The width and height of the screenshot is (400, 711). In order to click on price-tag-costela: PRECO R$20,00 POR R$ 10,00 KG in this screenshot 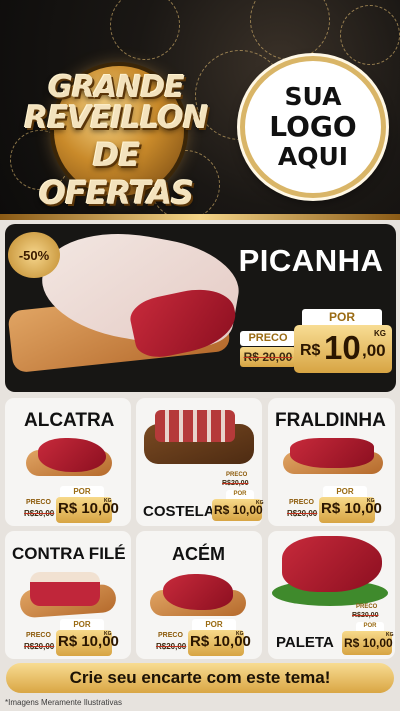, I will do `click(238, 497)`.